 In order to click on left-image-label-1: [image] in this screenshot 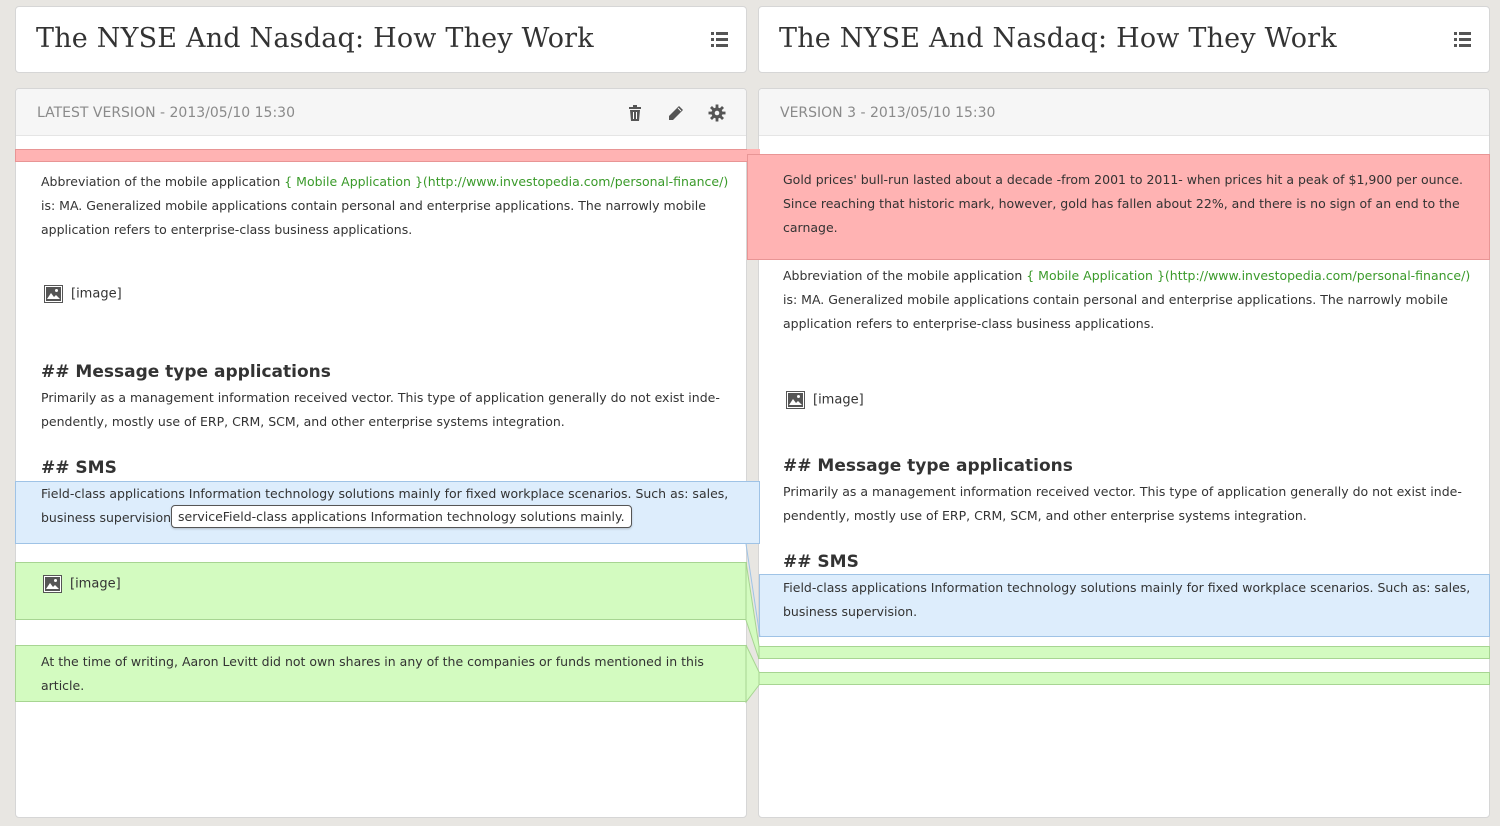, I will do `click(96, 294)`.